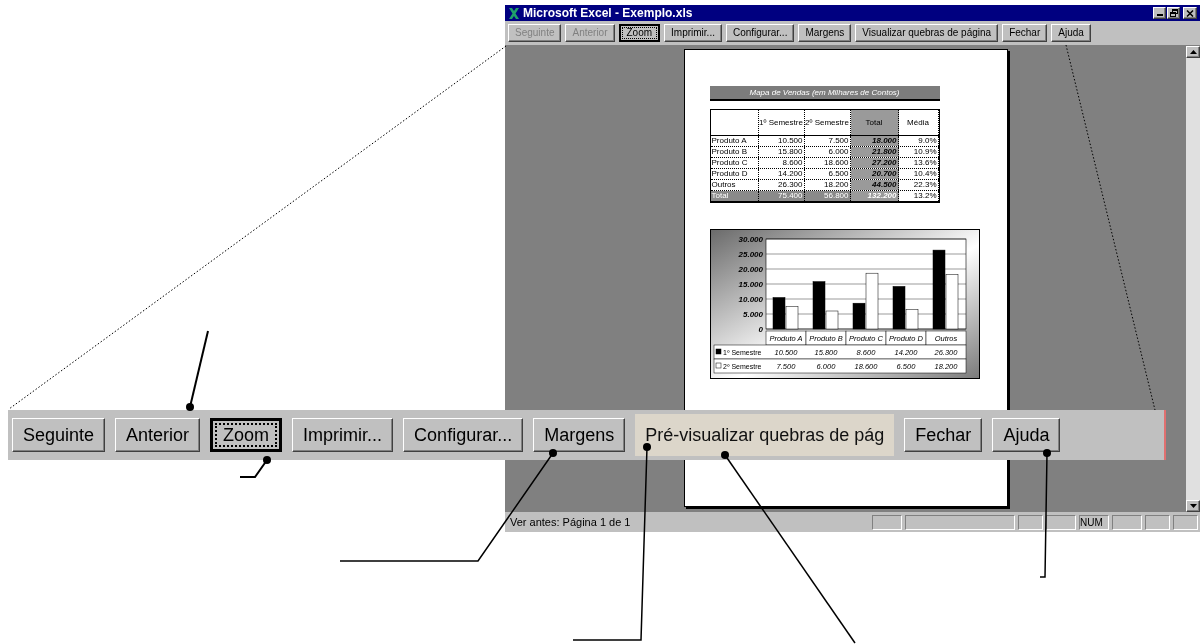  Describe the element at coordinates (790, 141) in the screenshot. I see `table-cell: 10.500` at that location.